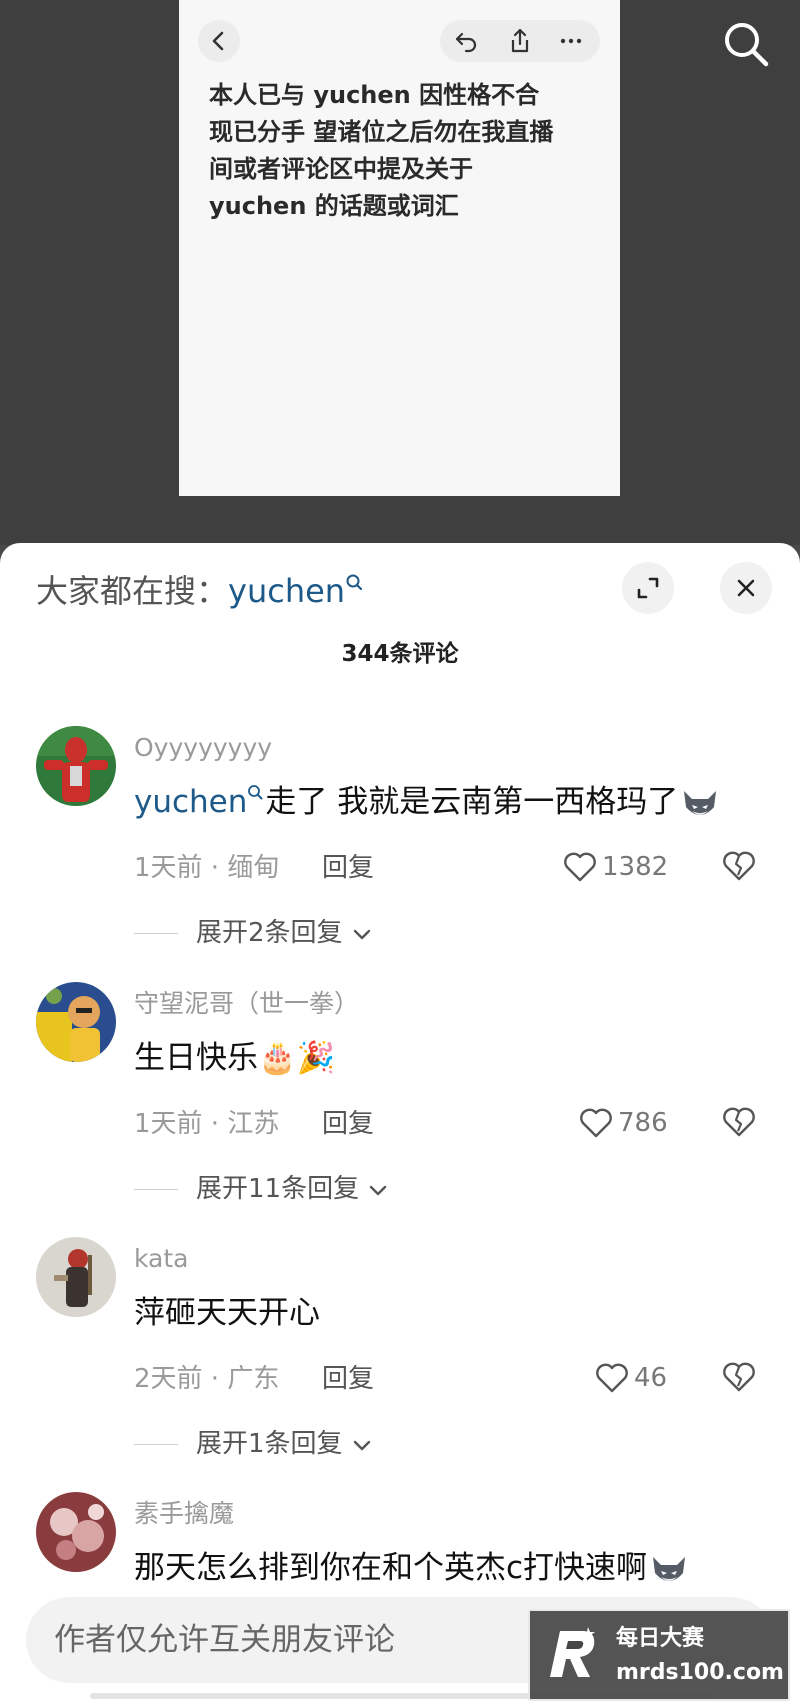 The width and height of the screenshot is (800, 1704). Describe the element at coordinates (571, 41) in the screenshot. I see `more-icon` at that location.